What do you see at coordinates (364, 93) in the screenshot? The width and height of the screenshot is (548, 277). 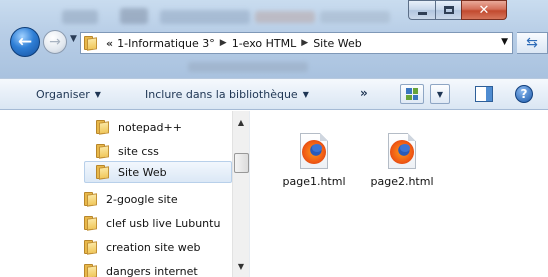 I see `more-commands-button: »` at bounding box center [364, 93].